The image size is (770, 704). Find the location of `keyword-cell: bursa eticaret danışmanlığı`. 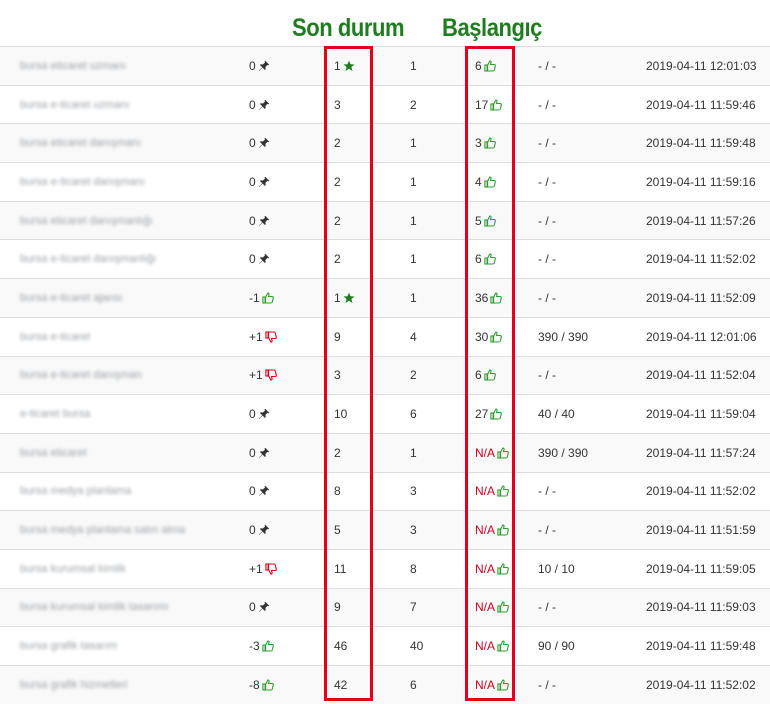

keyword-cell: bursa eticaret danışmanlığı is located at coordinates (86, 221).